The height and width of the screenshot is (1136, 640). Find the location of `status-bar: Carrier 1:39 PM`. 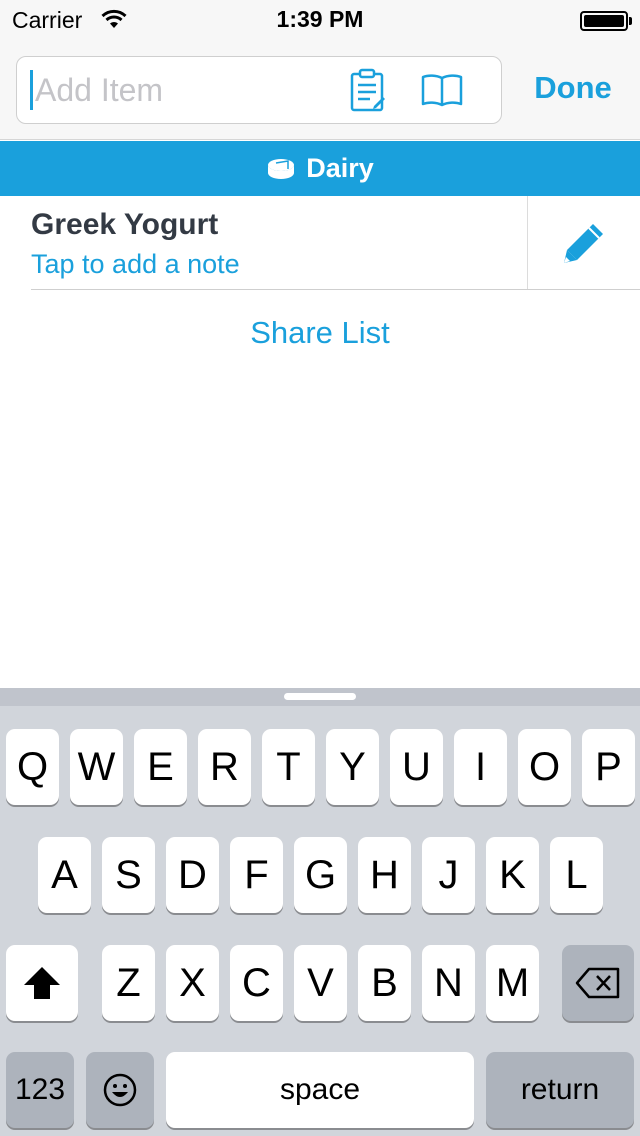

status-bar: Carrier 1:39 PM is located at coordinates (320, 20).